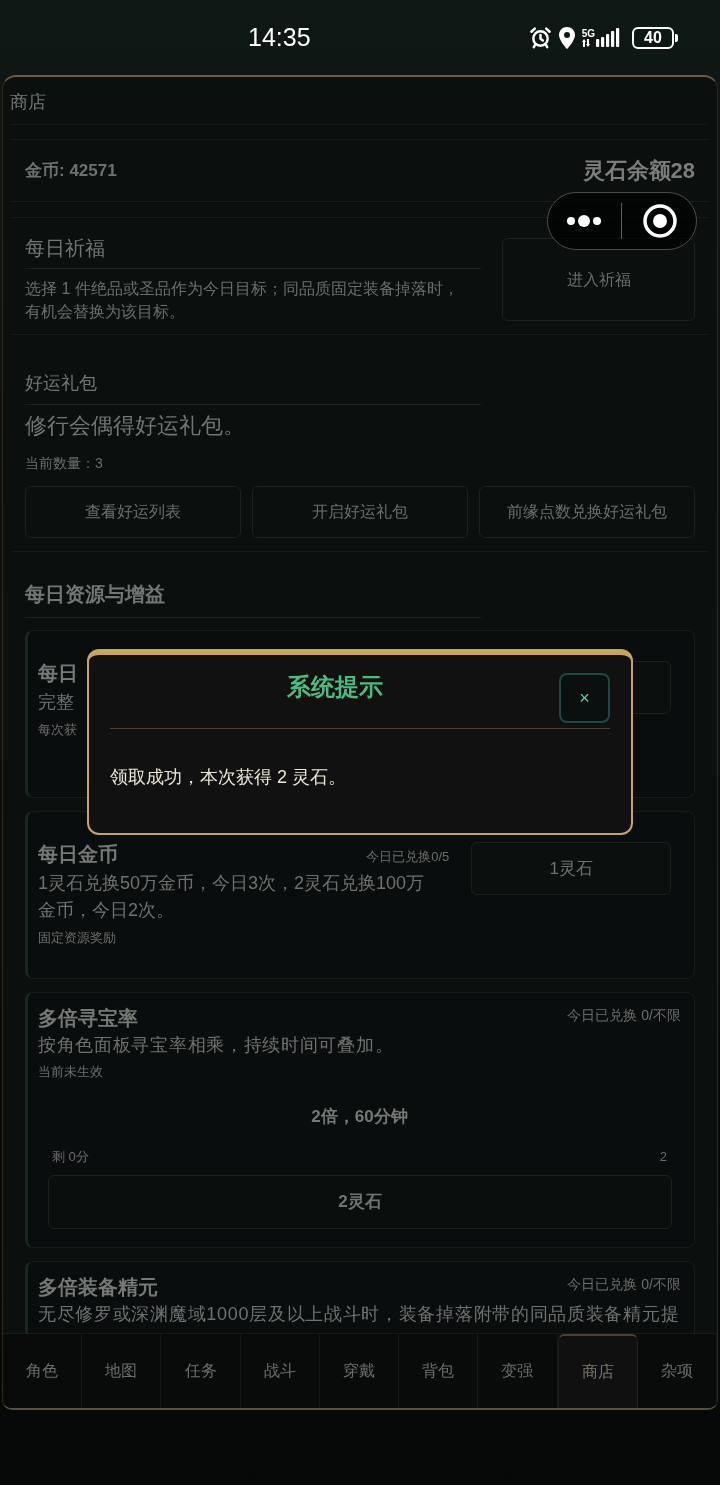 The width and height of the screenshot is (720, 1485). Describe the element at coordinates (660, 221) in the screenshot. I see `target-icon` at that location.